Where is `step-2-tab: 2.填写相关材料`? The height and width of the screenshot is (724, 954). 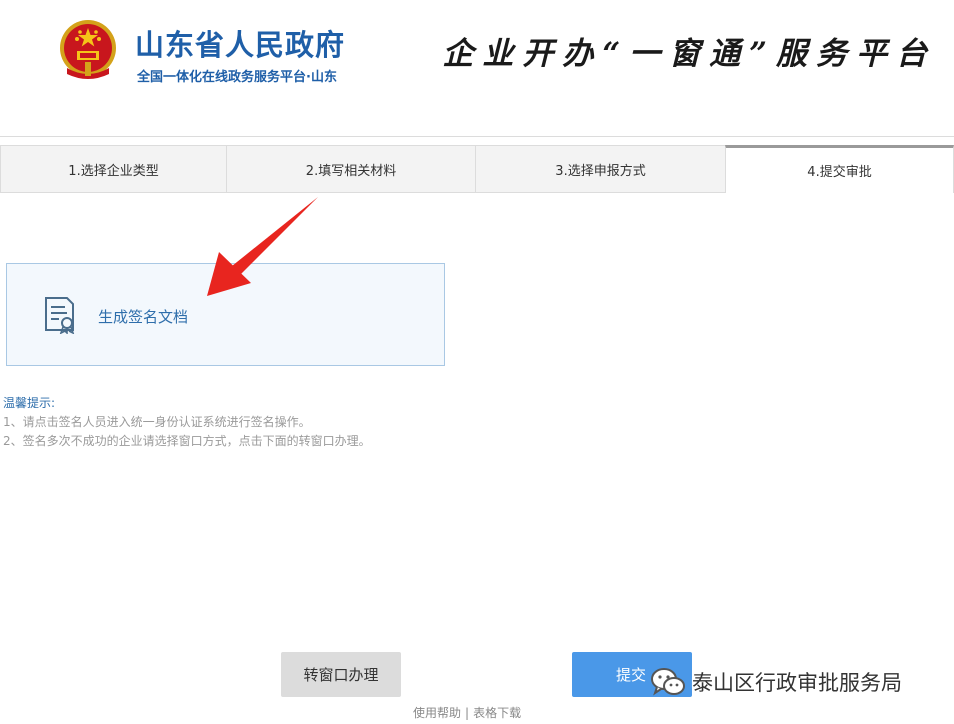 step-2-tab: 2.填写相关材料 is located at coordinates (351, 169).